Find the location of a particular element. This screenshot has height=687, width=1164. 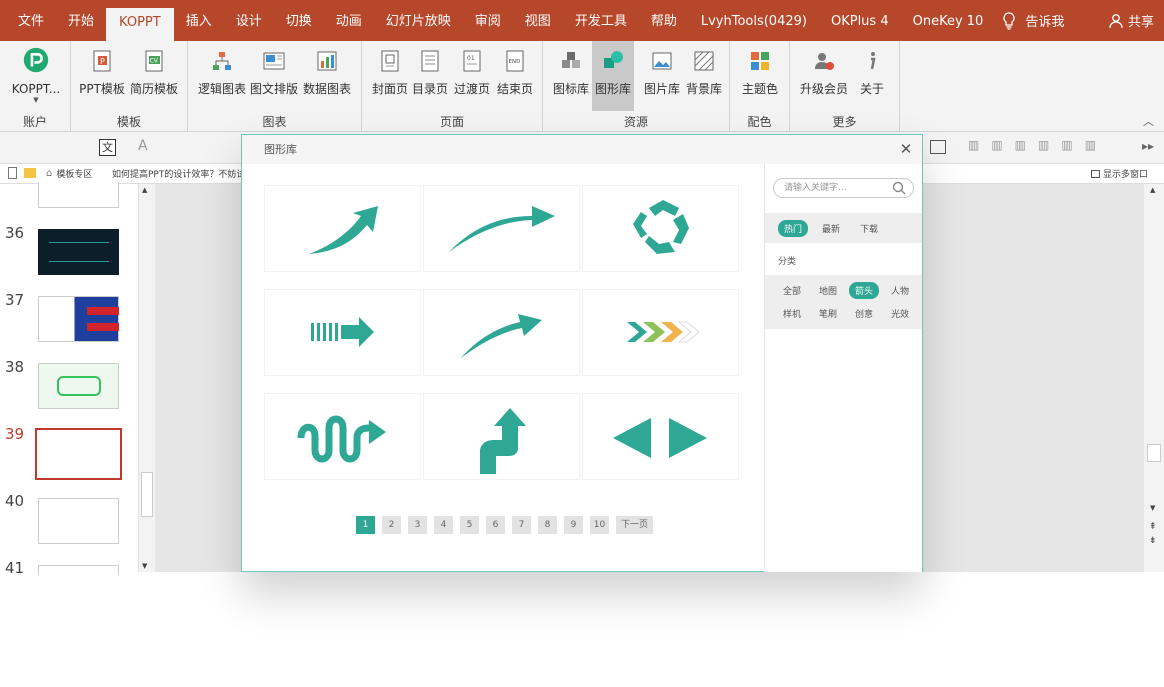

tab-slideshow: 幻灯片放映 is located at coordinates (418, 20).